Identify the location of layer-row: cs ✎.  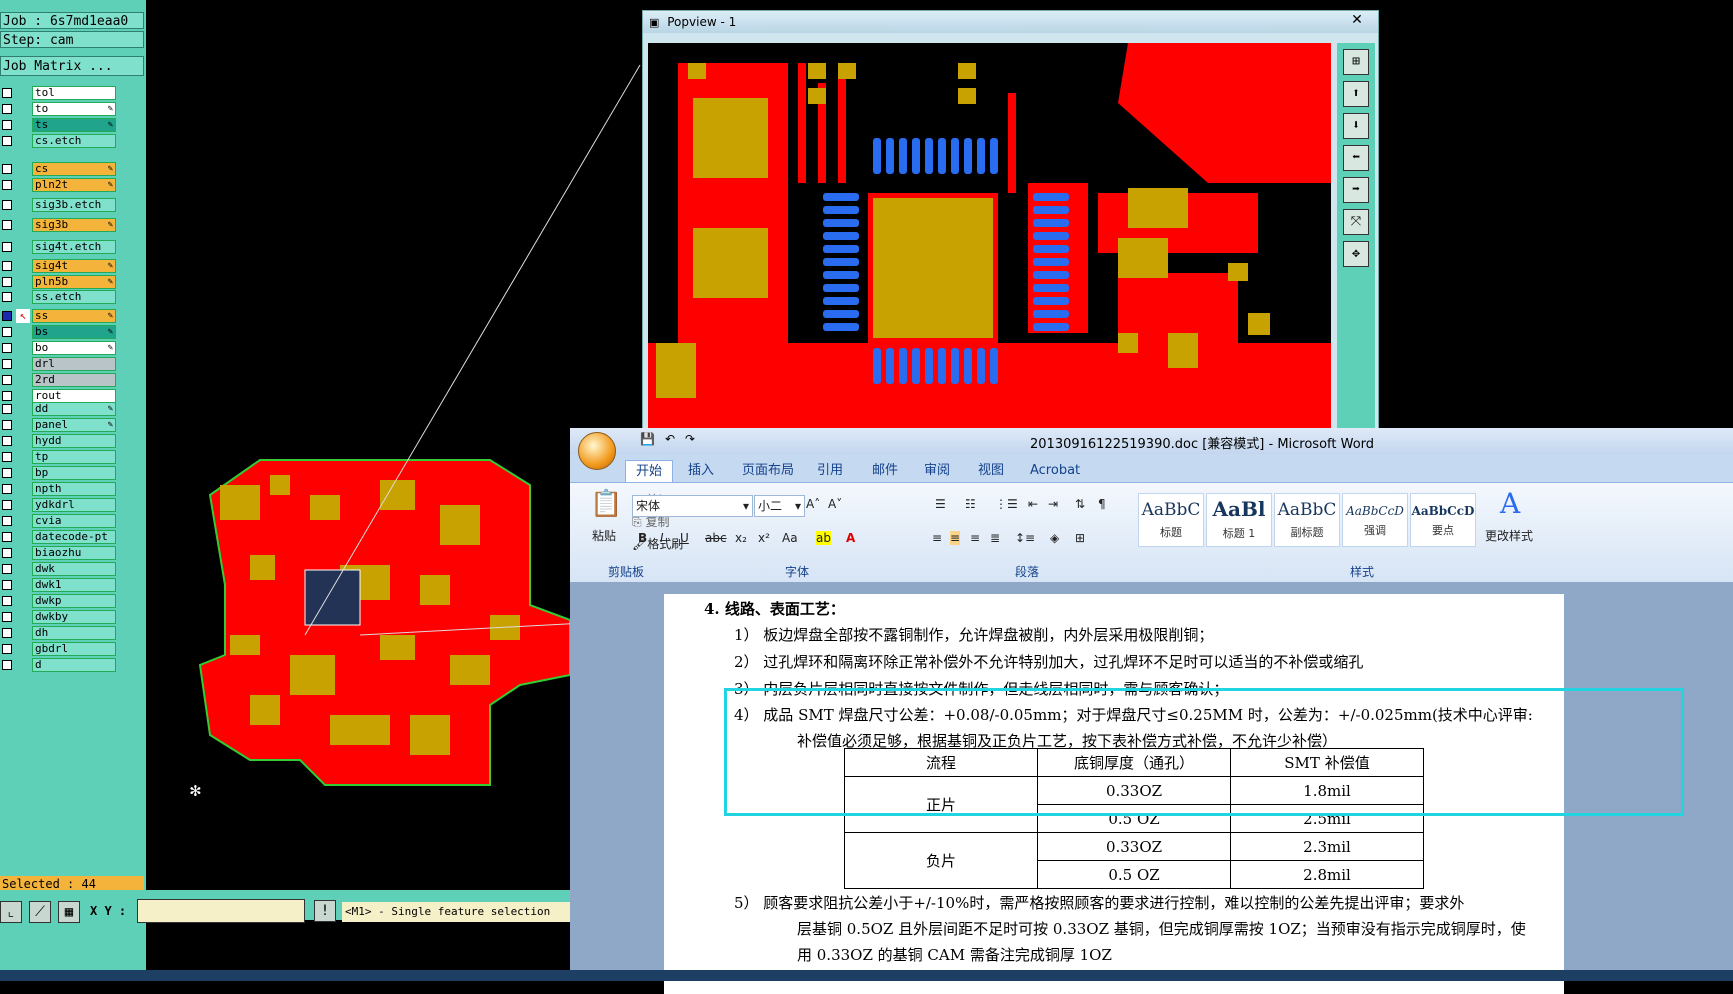
(59, 169).